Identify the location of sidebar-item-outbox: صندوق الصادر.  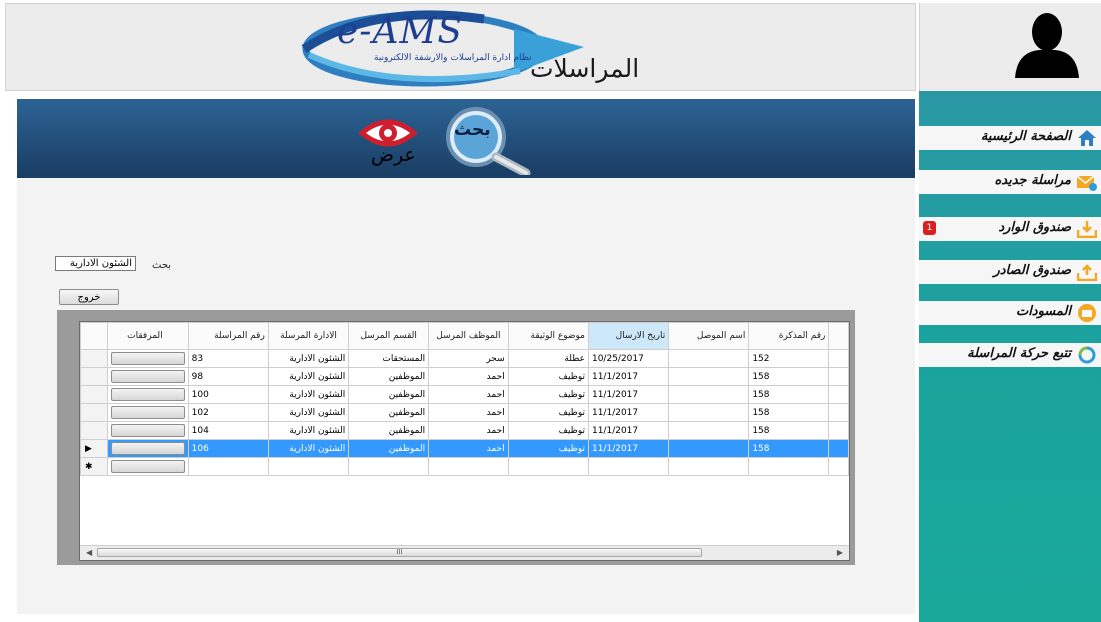
(1010, 272).